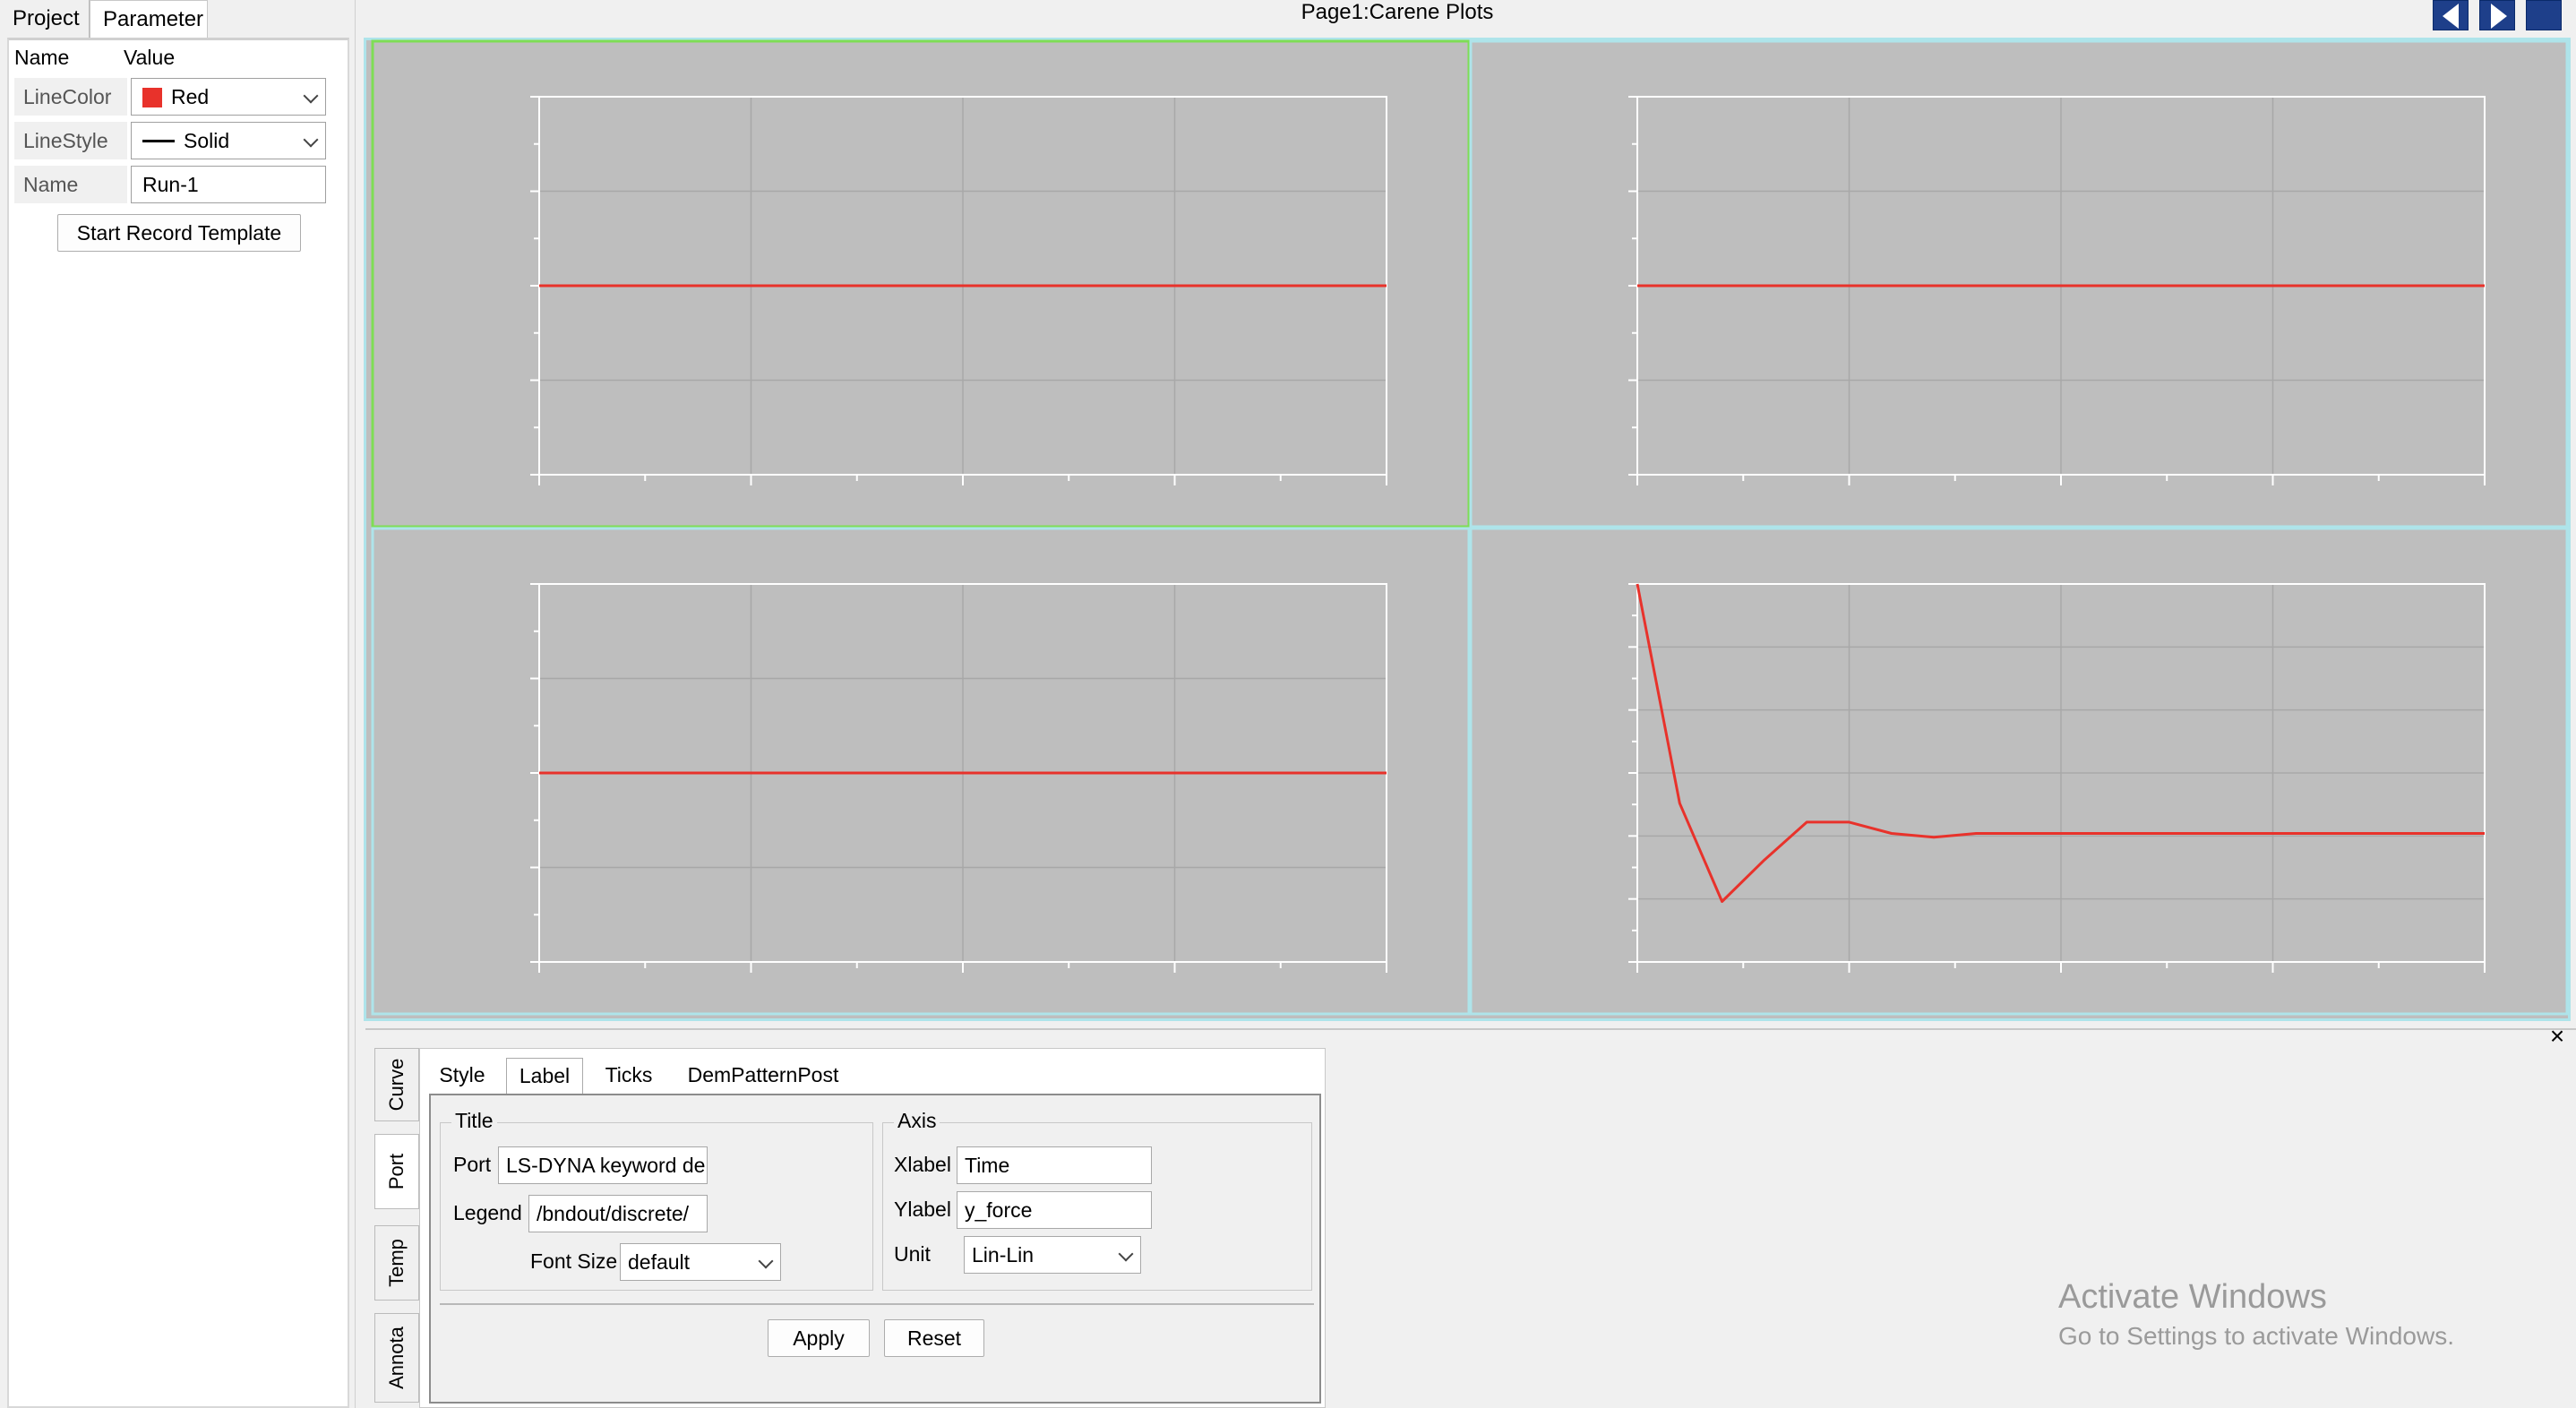 The image size is (2576, 1408). Describe the element at coordinates (544, 1076) in the screenshot. I see `tab-label: Label` at that location.